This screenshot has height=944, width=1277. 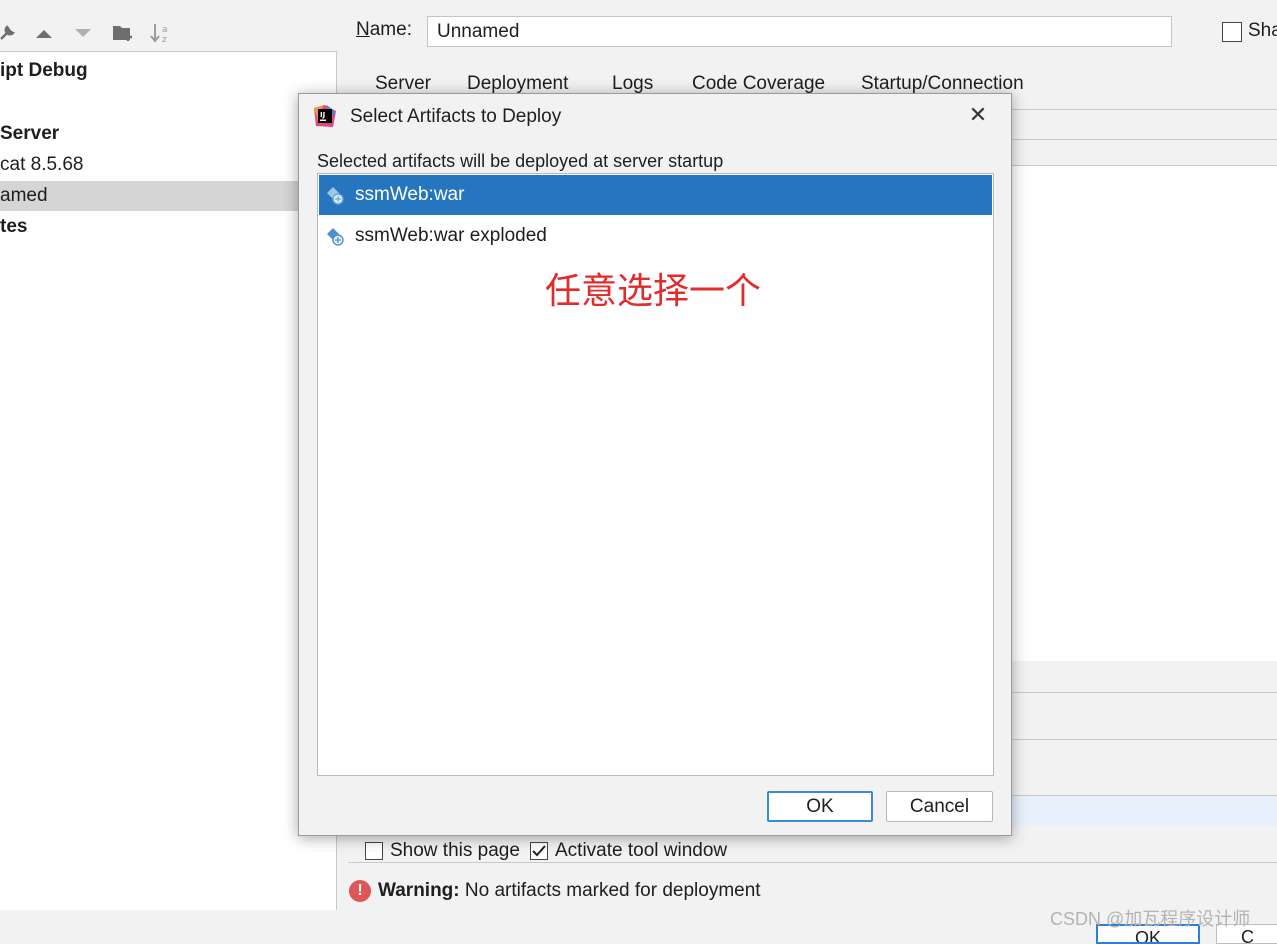 I want to click on arrow-up-icon, so click(x=44, y=33).